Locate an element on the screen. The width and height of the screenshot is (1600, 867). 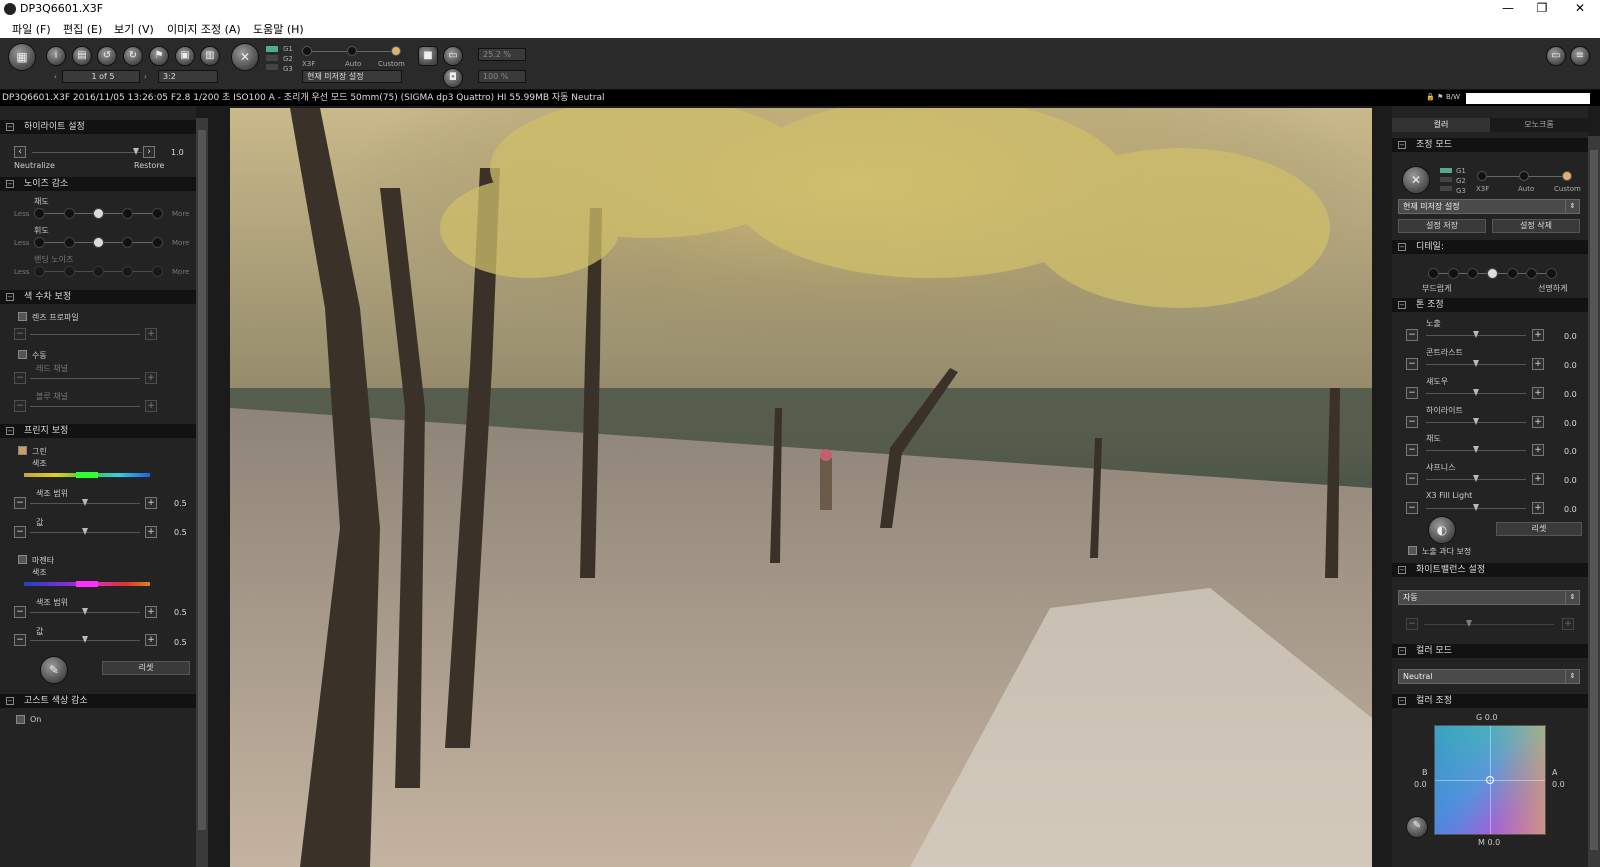
rotate-left-icon: ↺ is located at coordinates (107, 56).